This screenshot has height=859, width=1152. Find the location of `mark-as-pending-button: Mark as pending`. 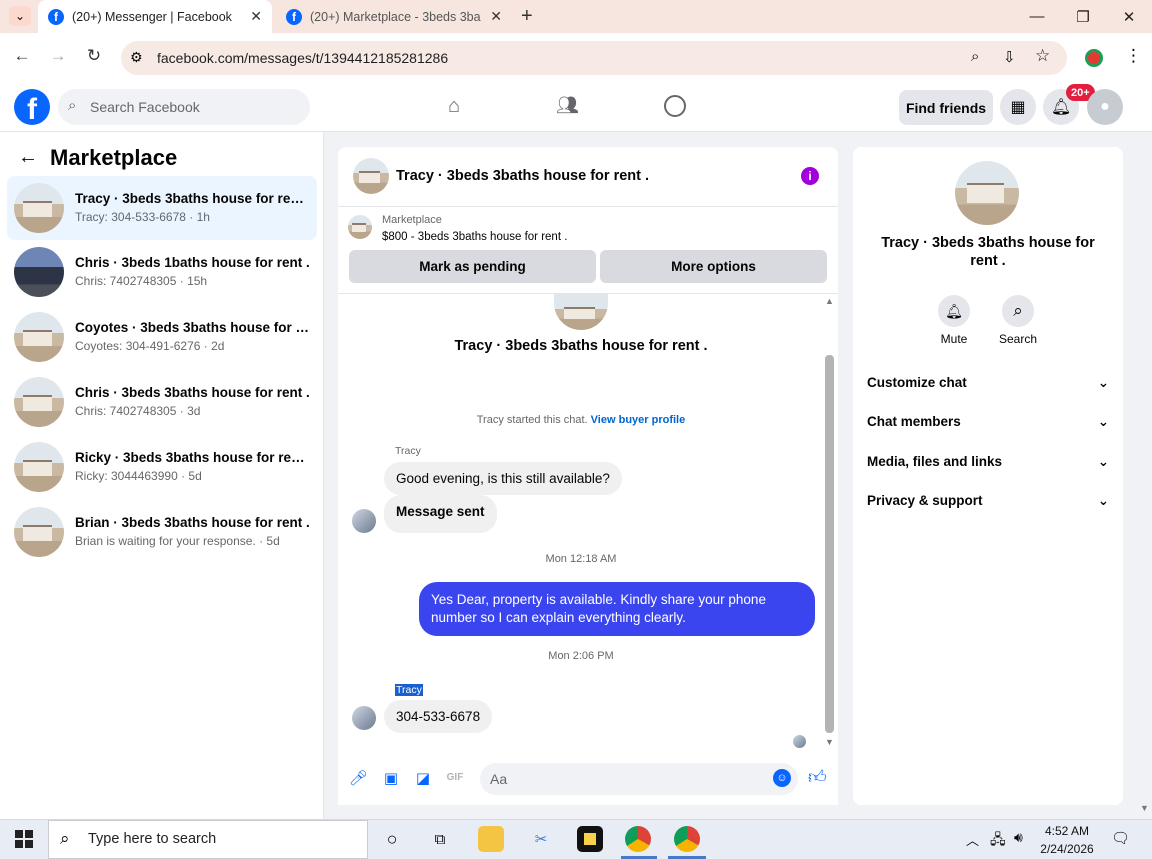

mark-as-pending-button: Mark as pending is located at coordinates (472, 266).